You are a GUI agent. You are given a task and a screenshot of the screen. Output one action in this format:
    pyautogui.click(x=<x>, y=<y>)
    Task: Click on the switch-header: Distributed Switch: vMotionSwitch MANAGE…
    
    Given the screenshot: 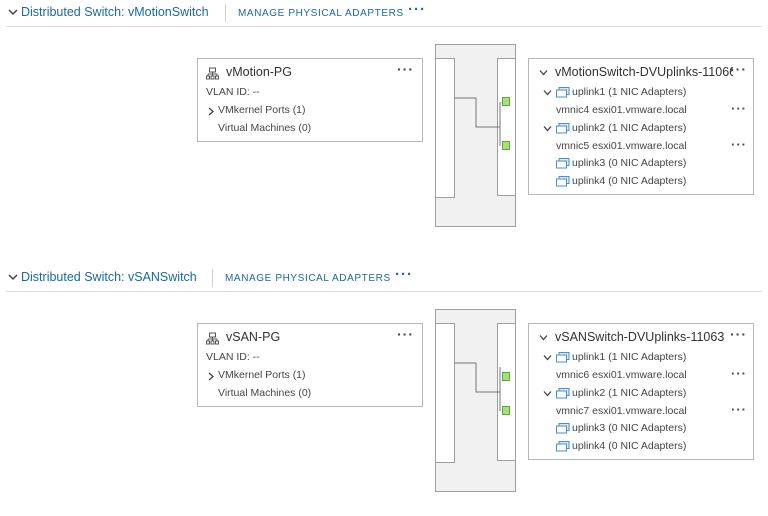 What is the action you would take?
    pyautogui.click(x=384, y=14)
    